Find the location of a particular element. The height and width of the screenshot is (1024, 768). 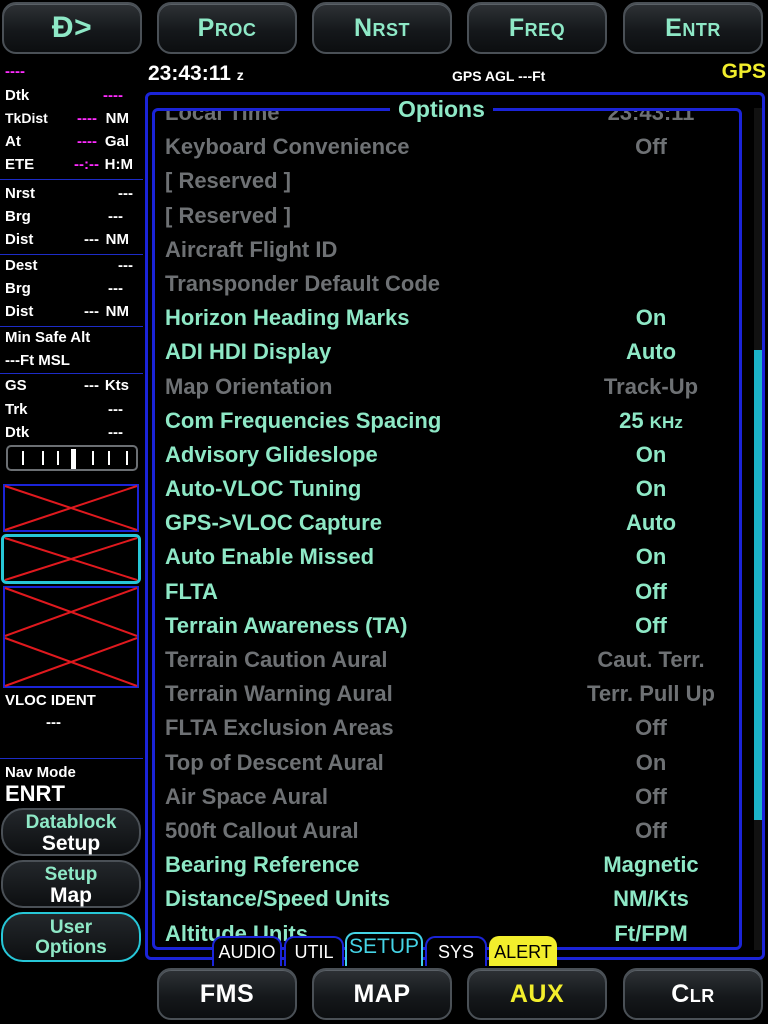

option-row: Horizon Heading Marks On is located at coordinates (447, 318).